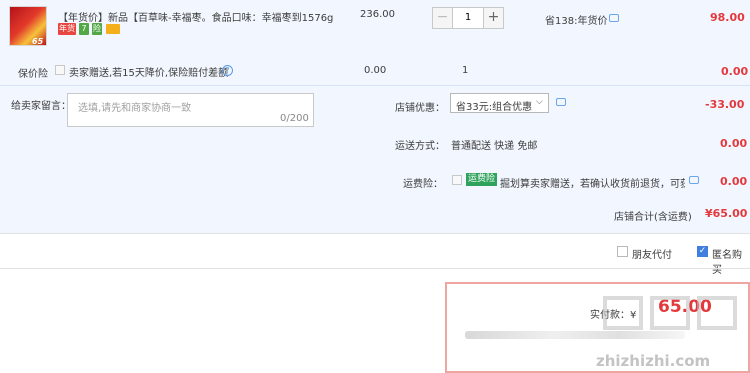 This screenshot has width=750, height=373. I want to click on store-total-value: ¥65.00, so click(726, 213).